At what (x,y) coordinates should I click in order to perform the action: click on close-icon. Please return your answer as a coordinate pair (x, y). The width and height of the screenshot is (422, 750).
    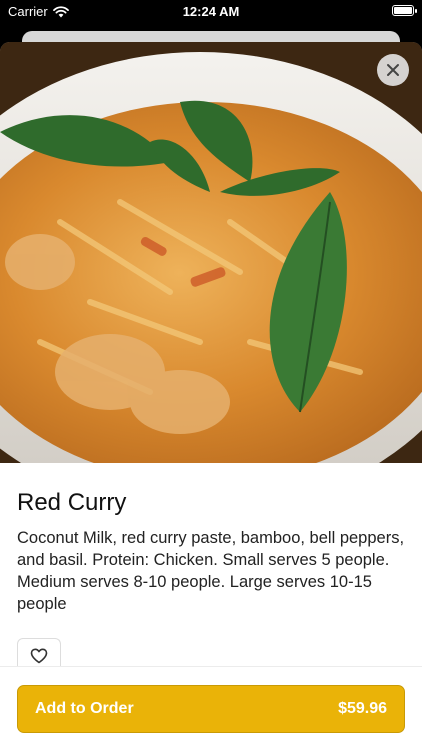
    Looking at the image, I should click on (393, 70).